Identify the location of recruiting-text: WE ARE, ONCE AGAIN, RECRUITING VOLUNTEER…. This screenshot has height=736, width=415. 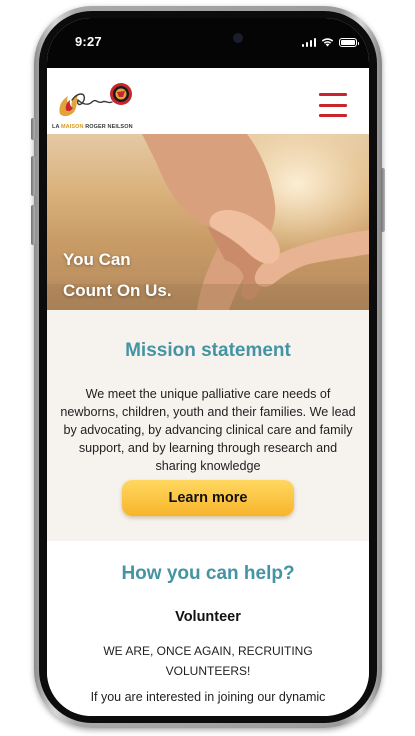
(208, 661).